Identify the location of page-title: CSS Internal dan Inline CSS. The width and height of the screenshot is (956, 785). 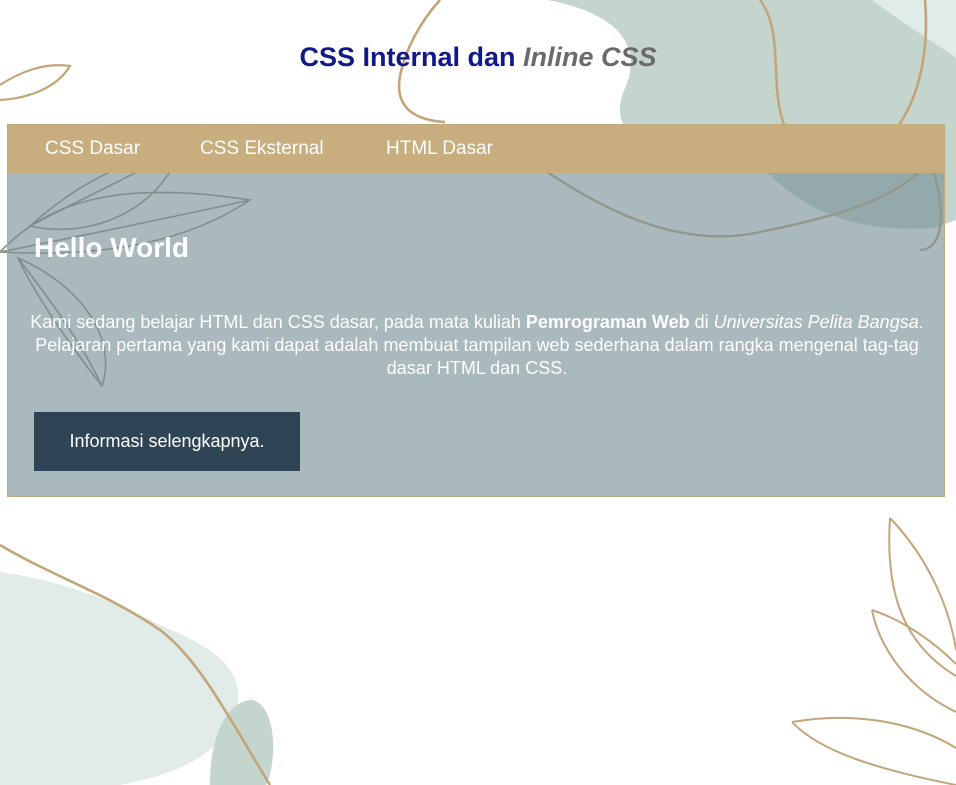
(478, 57).